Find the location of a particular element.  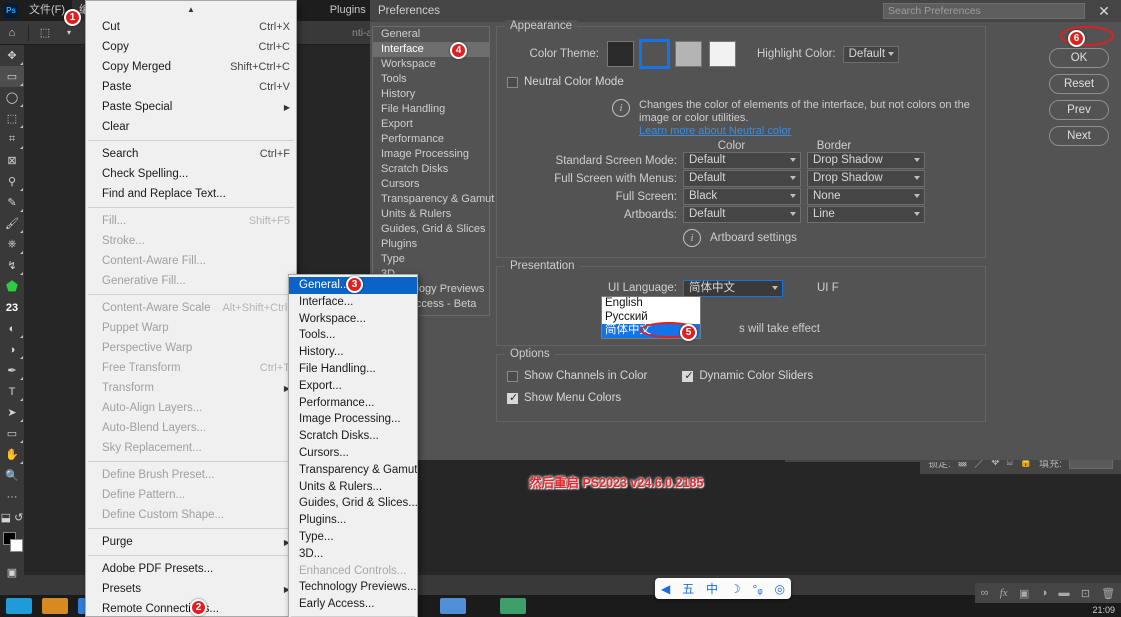

full-screen-color-dropdown: Black is located at coordinates (742, 196).